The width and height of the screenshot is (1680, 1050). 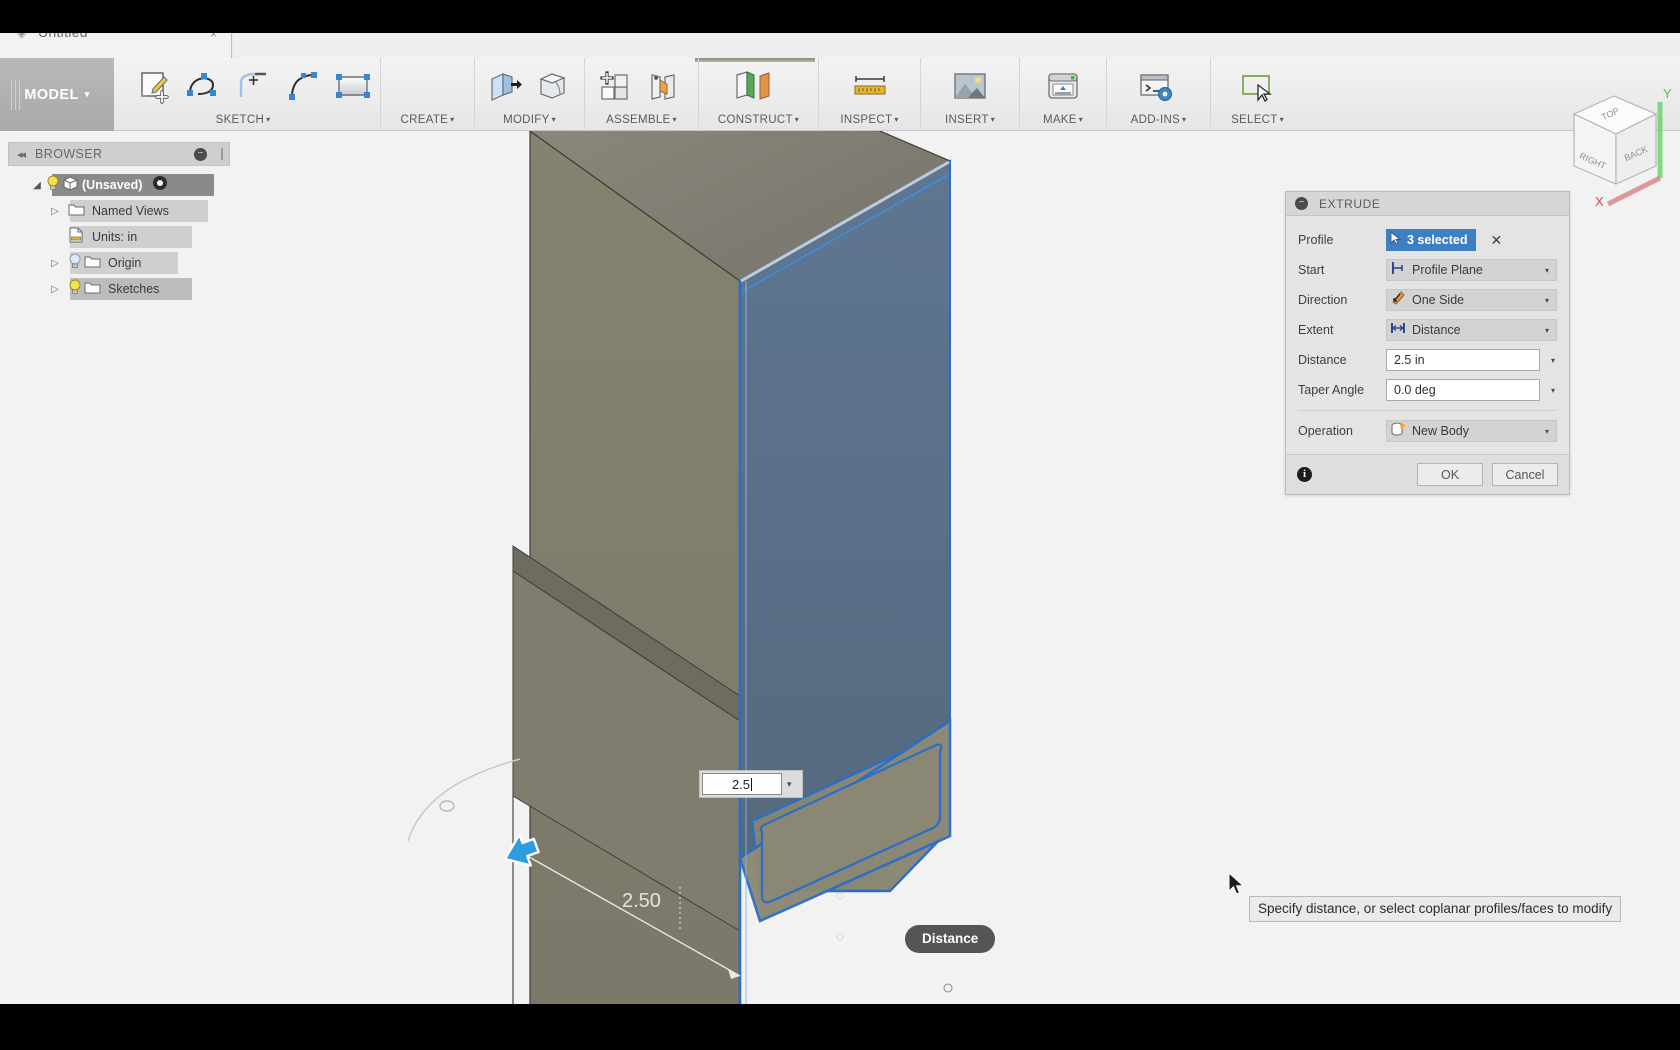 What do you see at coordinates (1496, 240) in the screenshot?
I see `clear-selection-icon: ✕` at bounding box center [1496, 240].